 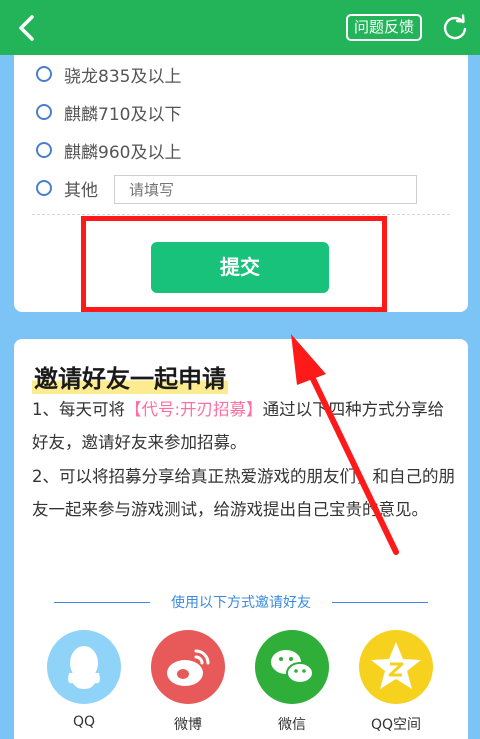 I want to click on option-other: 其他, so click(x=67, y=188).